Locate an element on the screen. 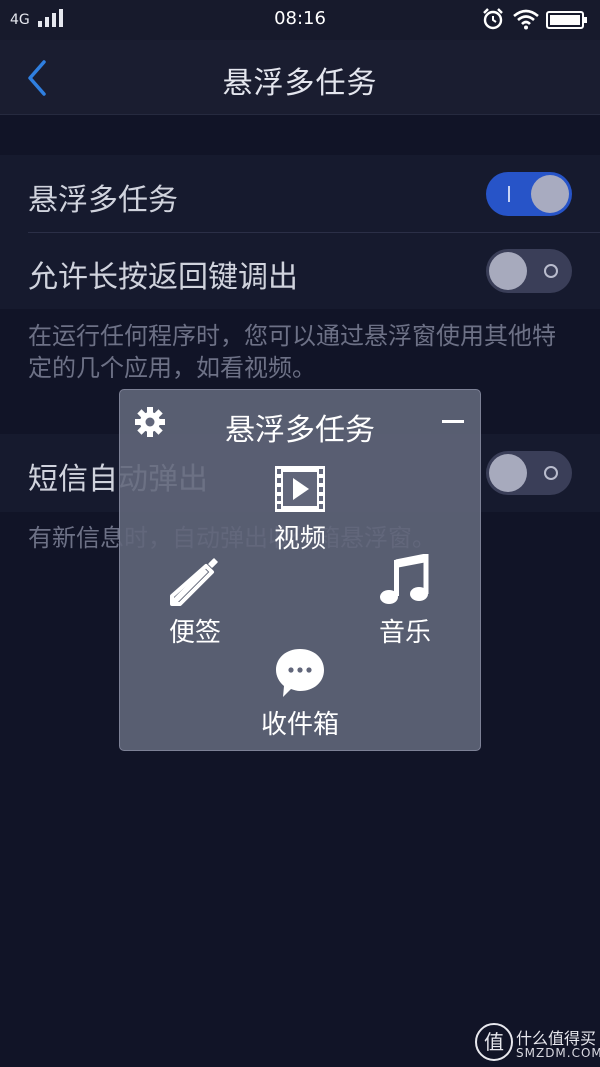 The height and width of the screenshot is (1067, 600). setting-long-press-back: 允许长按返回键调出 is located at coordinates (300, 271).